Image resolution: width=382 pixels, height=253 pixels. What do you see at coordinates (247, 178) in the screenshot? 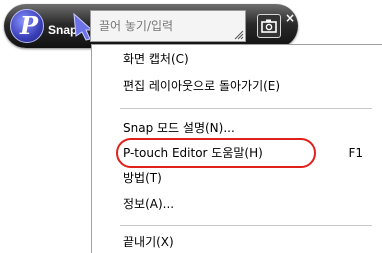
I see `menu-item-how-to: 방법(T)` at bounding box center [247, 178].